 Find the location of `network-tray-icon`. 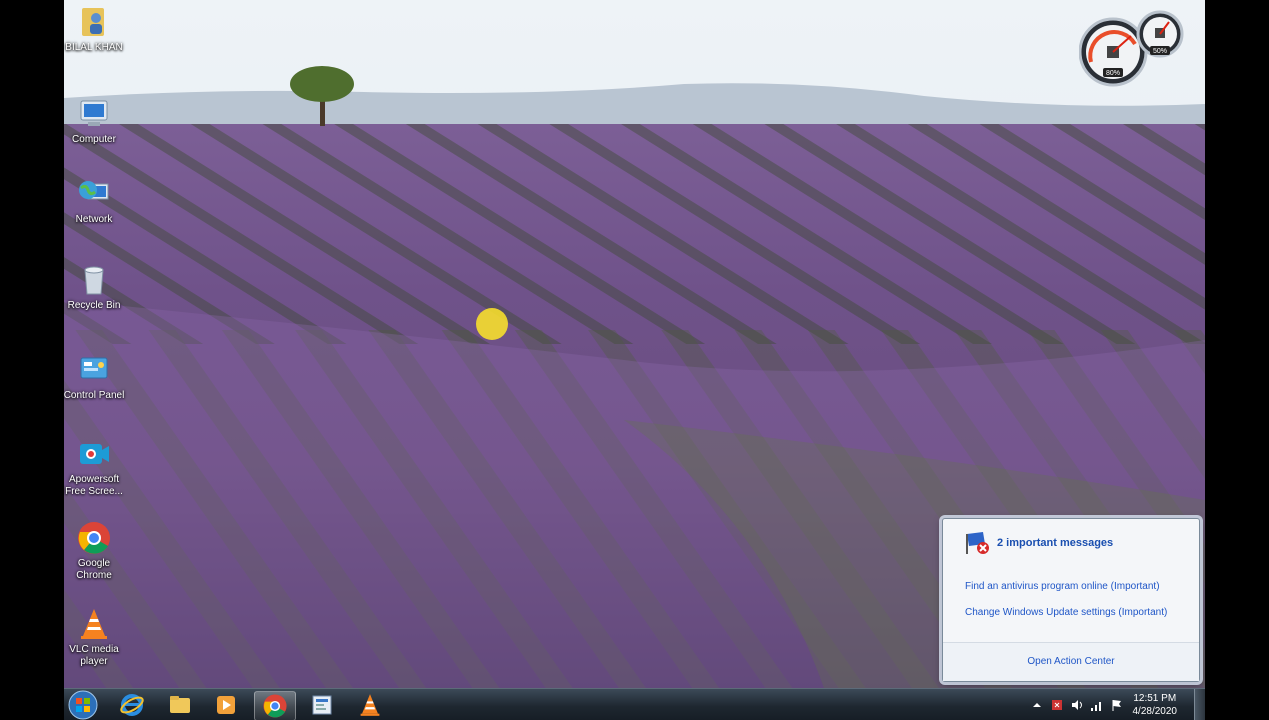

network-tray-icon is located at coordinates (1097, 705).